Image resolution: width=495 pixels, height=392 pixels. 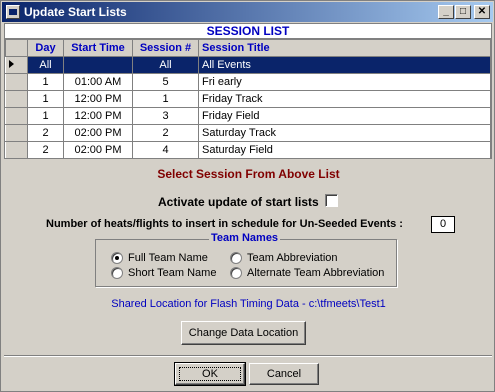 I want to click on minimize-icon: _, so click(x=446, y=11).